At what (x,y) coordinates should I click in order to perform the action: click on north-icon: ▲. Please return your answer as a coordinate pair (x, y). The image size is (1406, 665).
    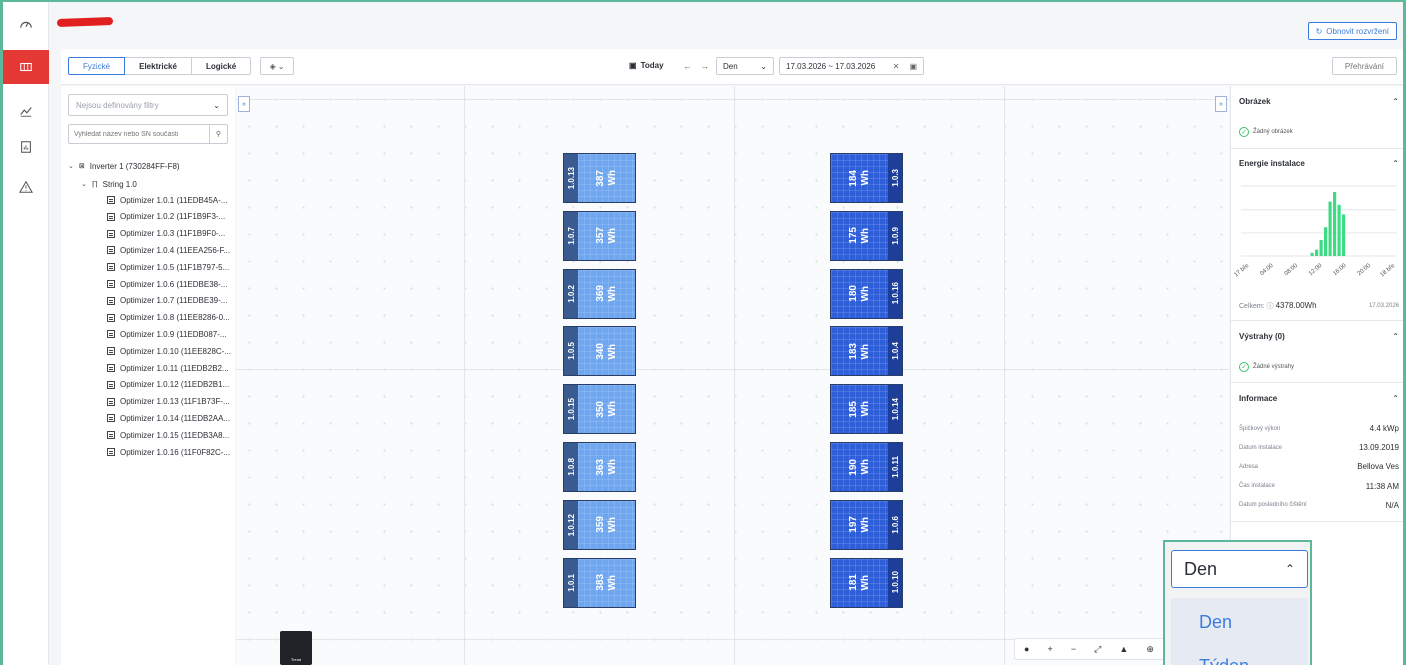
    Looking at the image, I should click on (1123, 649).